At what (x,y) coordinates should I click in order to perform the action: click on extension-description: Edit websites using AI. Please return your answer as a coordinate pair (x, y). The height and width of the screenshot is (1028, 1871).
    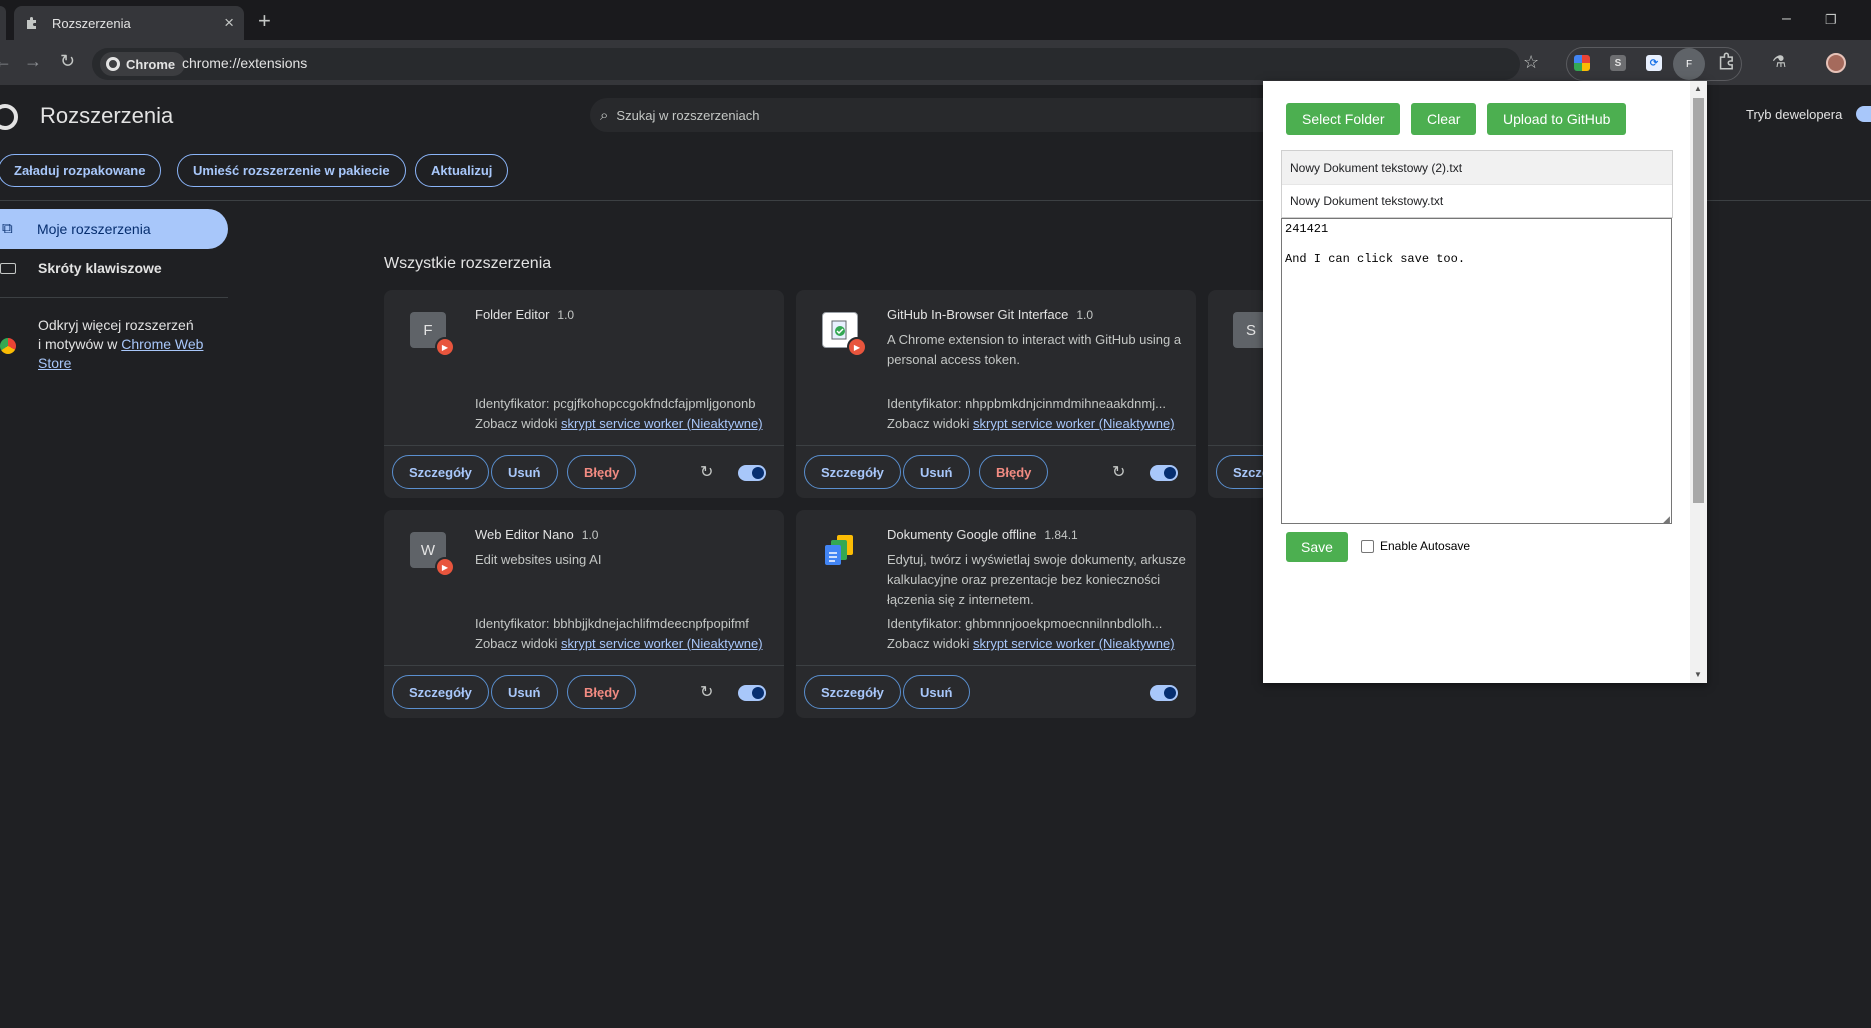
    Looking at the image, I should click on (538, 559).